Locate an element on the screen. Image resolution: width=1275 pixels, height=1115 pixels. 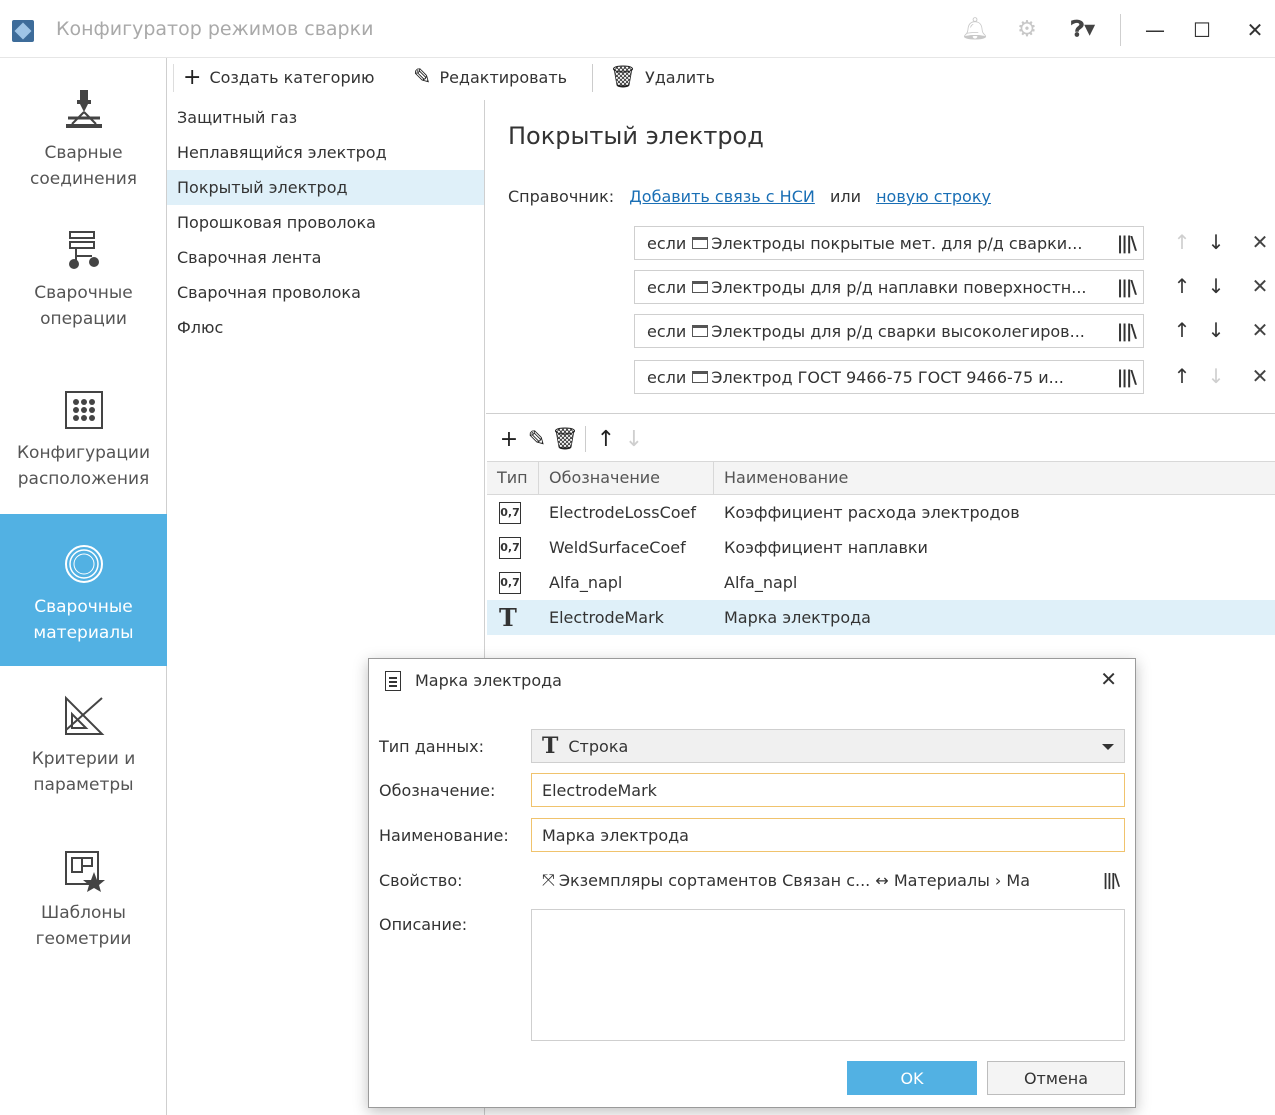
table-row-selected: T ElectrodeMark Марка электрода is located at coordinates (881, 617).